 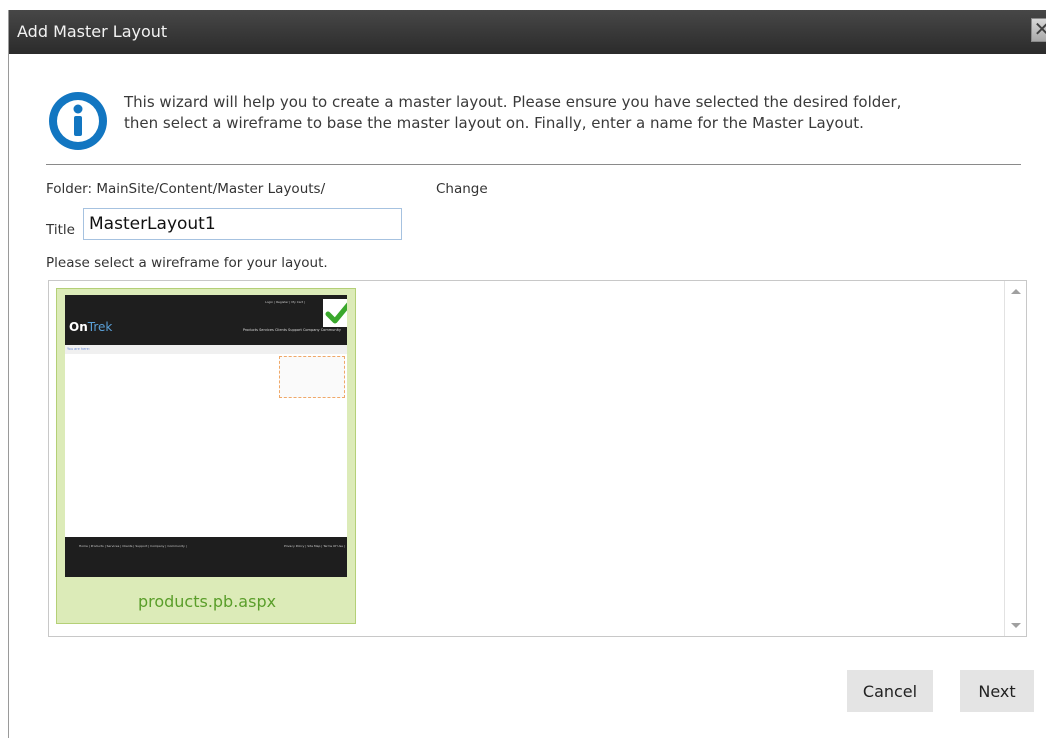 I want to click on selected-check-icon, so click(x=335, y=313).